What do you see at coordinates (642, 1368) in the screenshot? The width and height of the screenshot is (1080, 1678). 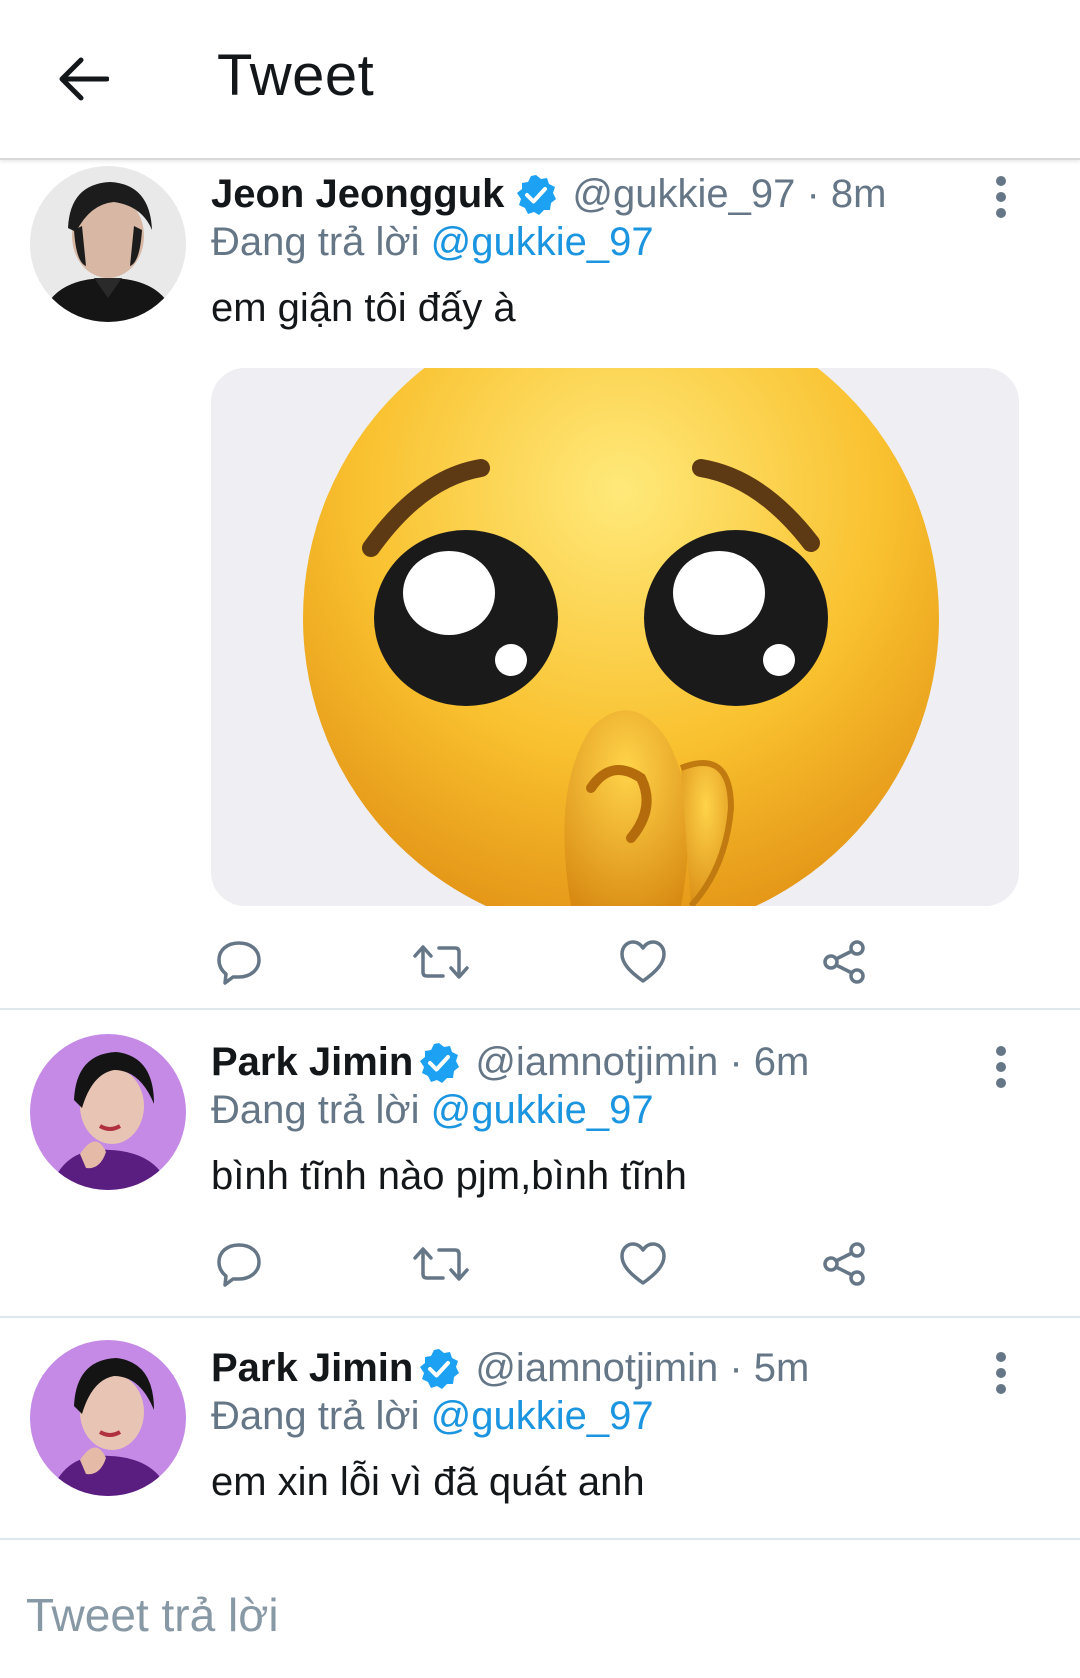 I see `author-handle: @iamnotjimin · 5m` at bounding box center [642, 1368].